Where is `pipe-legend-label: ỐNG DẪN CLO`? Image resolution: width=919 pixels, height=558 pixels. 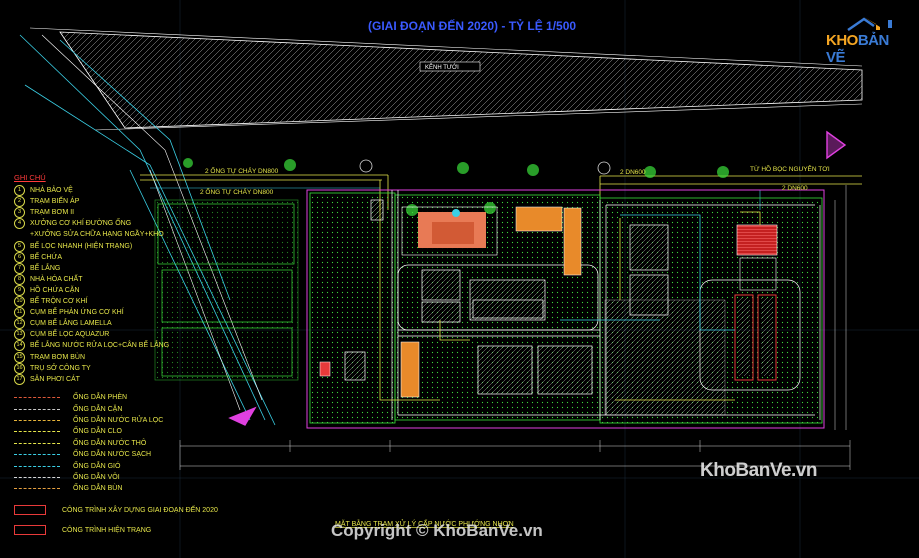 pipe-legend-label: ỐNG DẪN CLO is located at coordinates (98, 432).